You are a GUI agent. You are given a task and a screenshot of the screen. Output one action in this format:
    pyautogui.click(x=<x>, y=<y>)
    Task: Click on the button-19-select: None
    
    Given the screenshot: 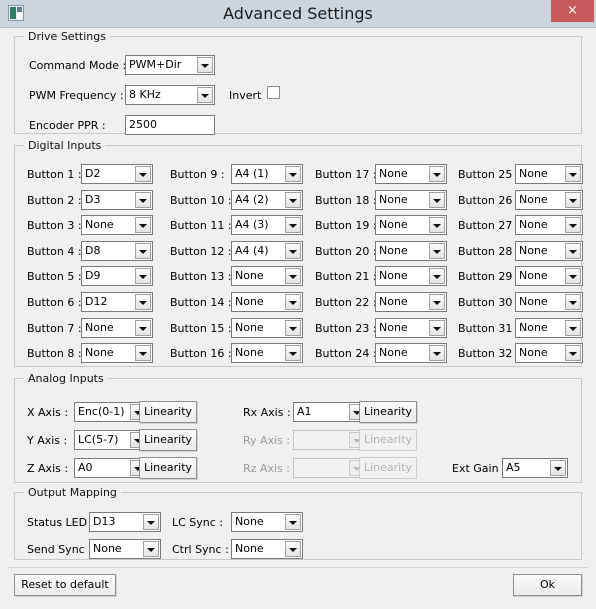 What is the action you would take?
    pyautogui.click(x=411, y=225)
    